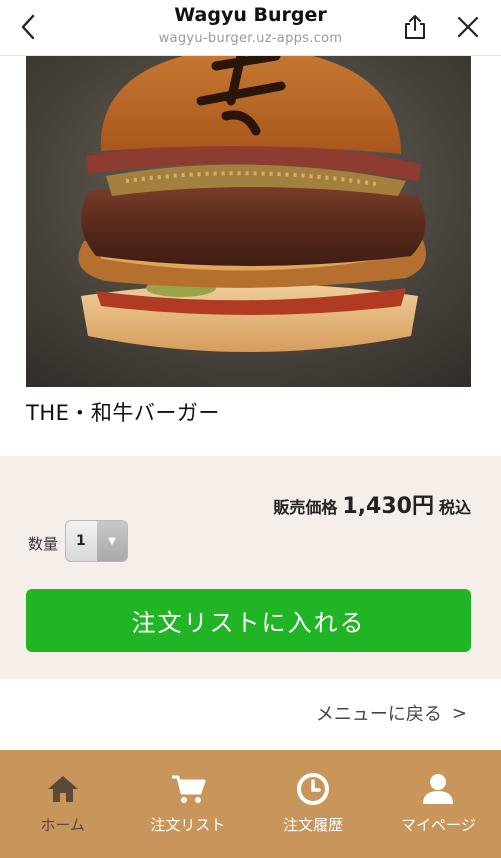 This screenshot has height=858, width=501. I want to click on back-to-menu-link: メニューに戻る >, so click(391, 713).